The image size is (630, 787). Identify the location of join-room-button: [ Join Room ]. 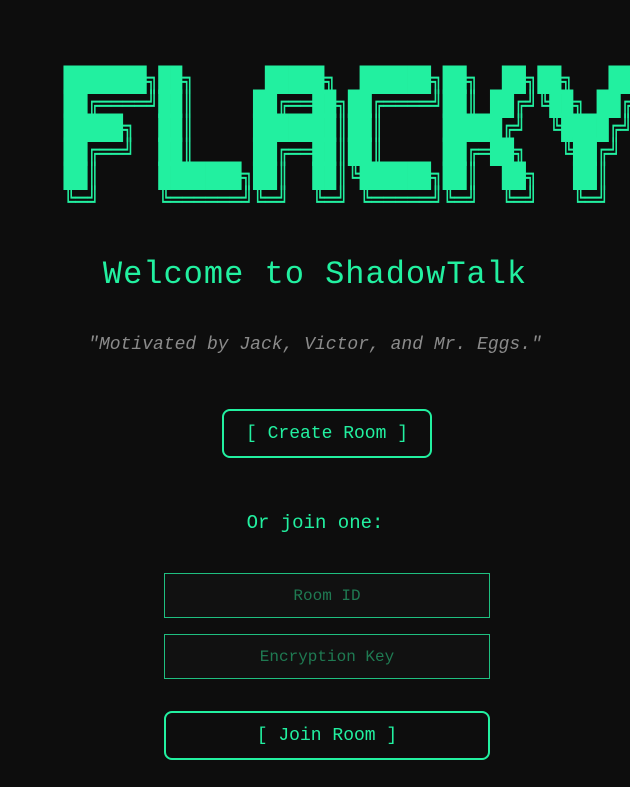
(327, 735).